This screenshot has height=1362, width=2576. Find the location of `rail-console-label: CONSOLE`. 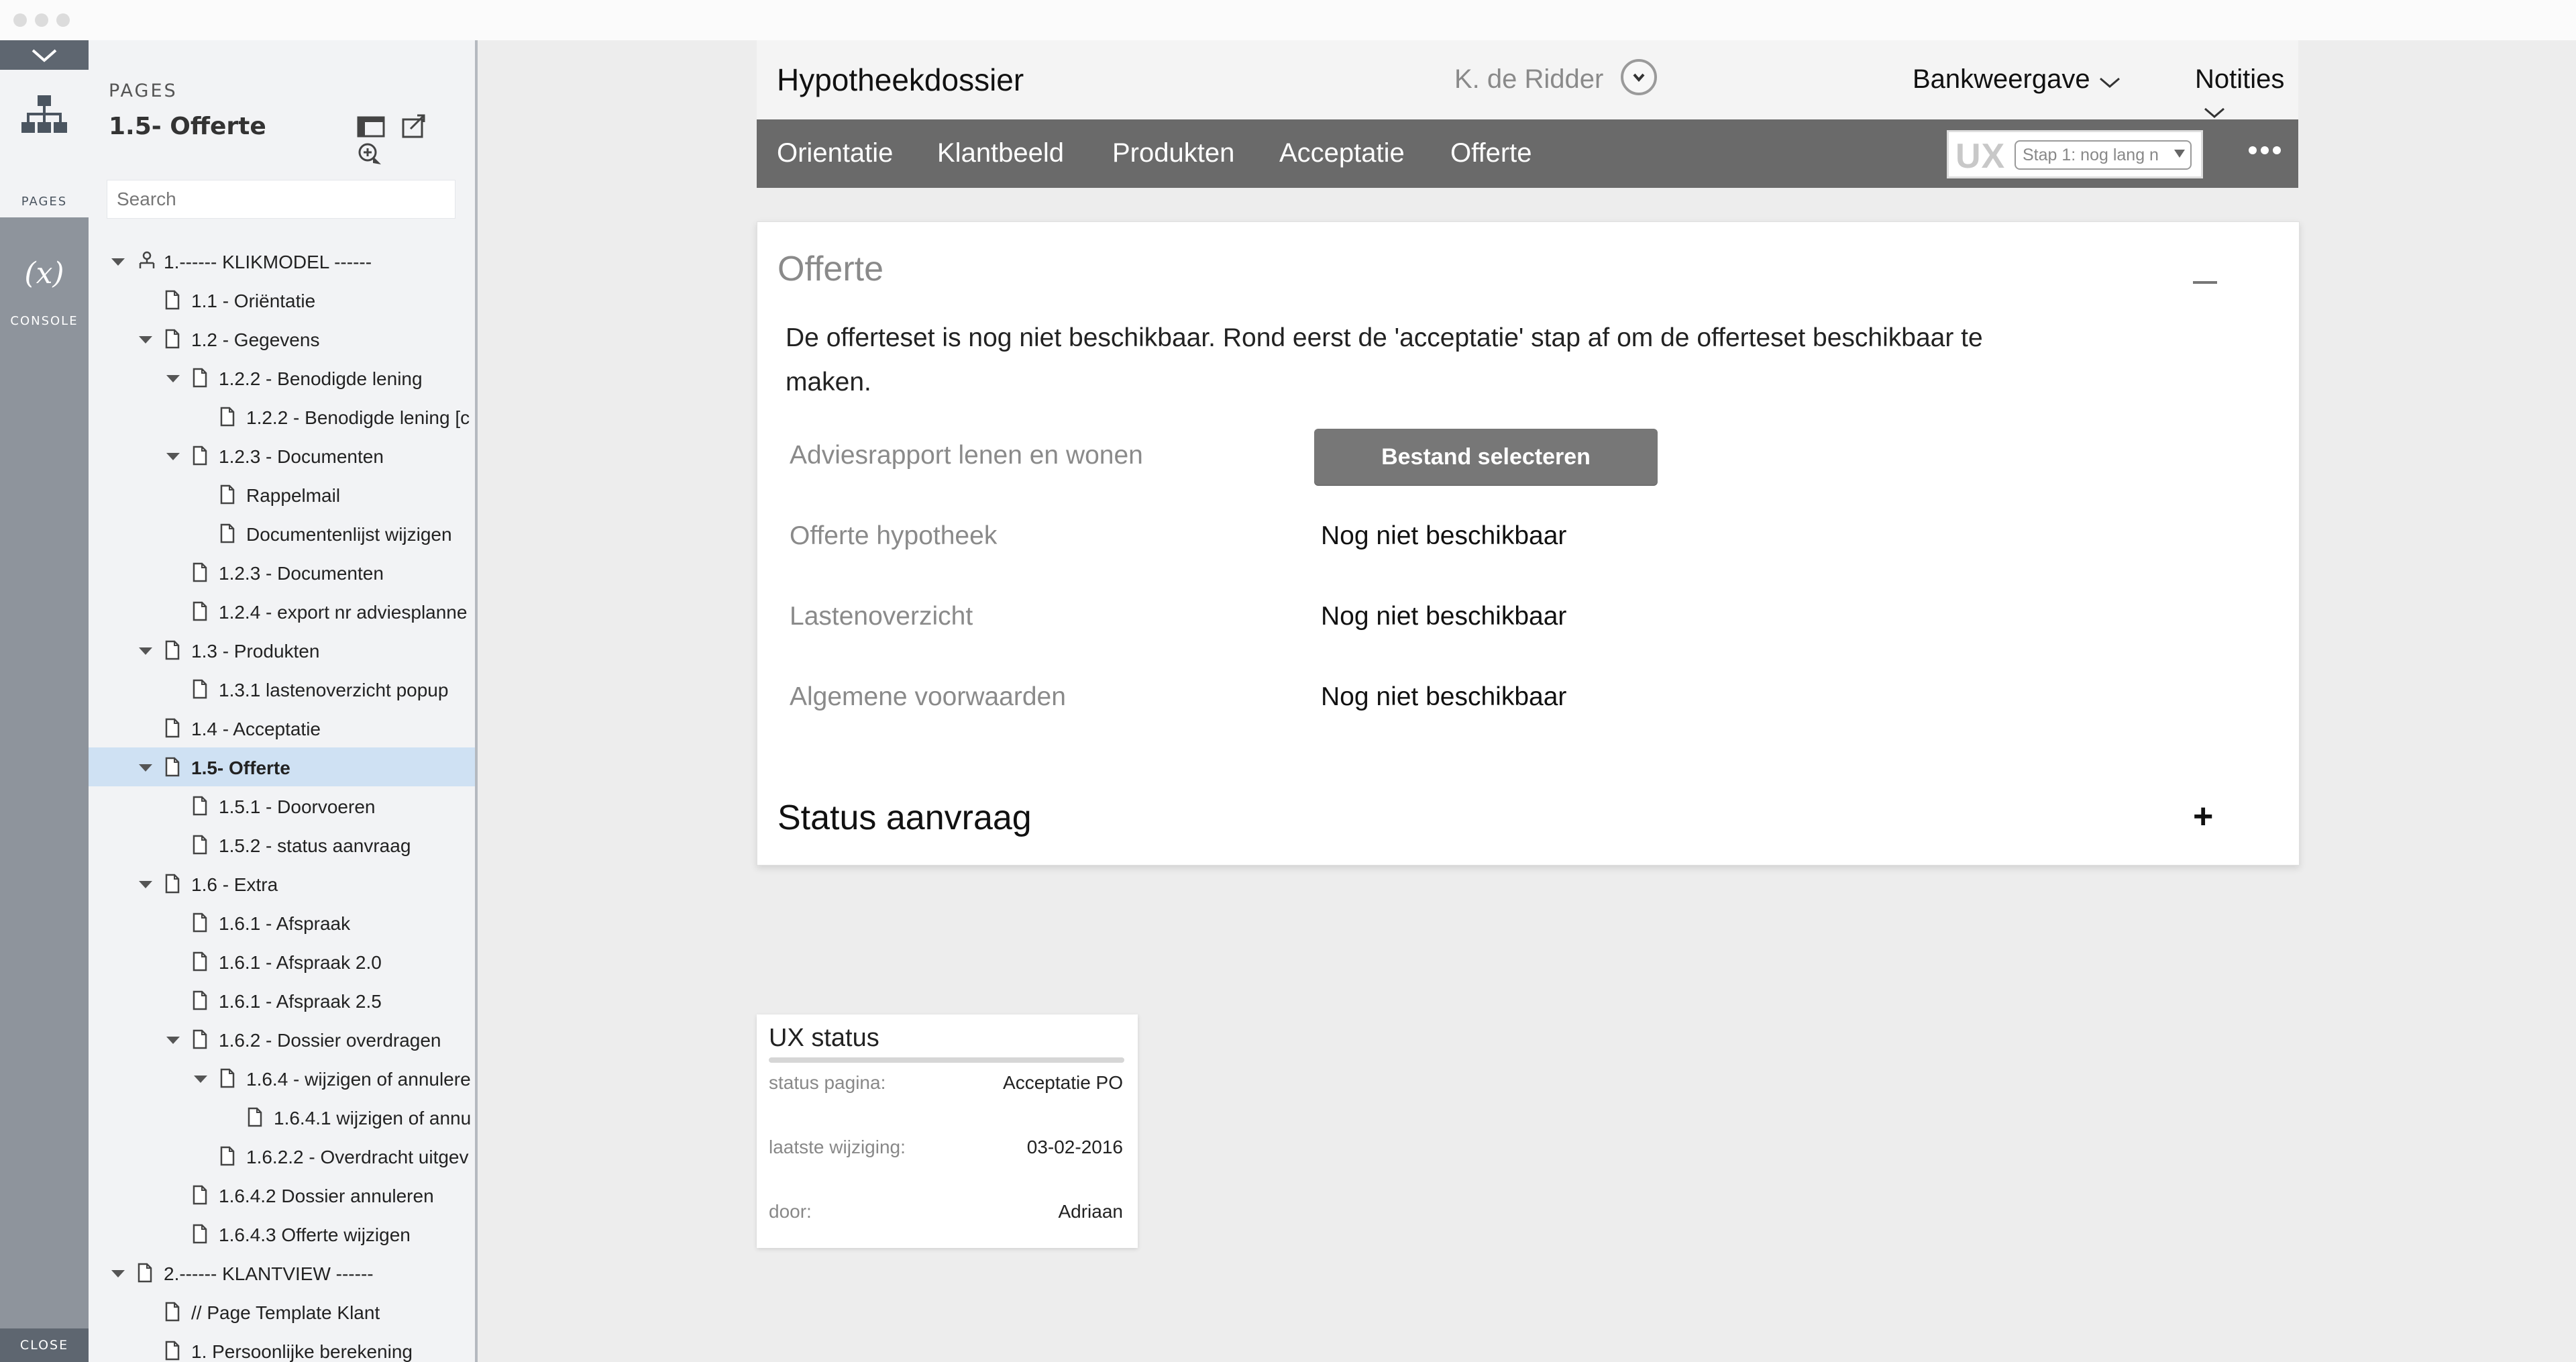

rail-console-label: CONSOLE is located at coordinates (44, 321).